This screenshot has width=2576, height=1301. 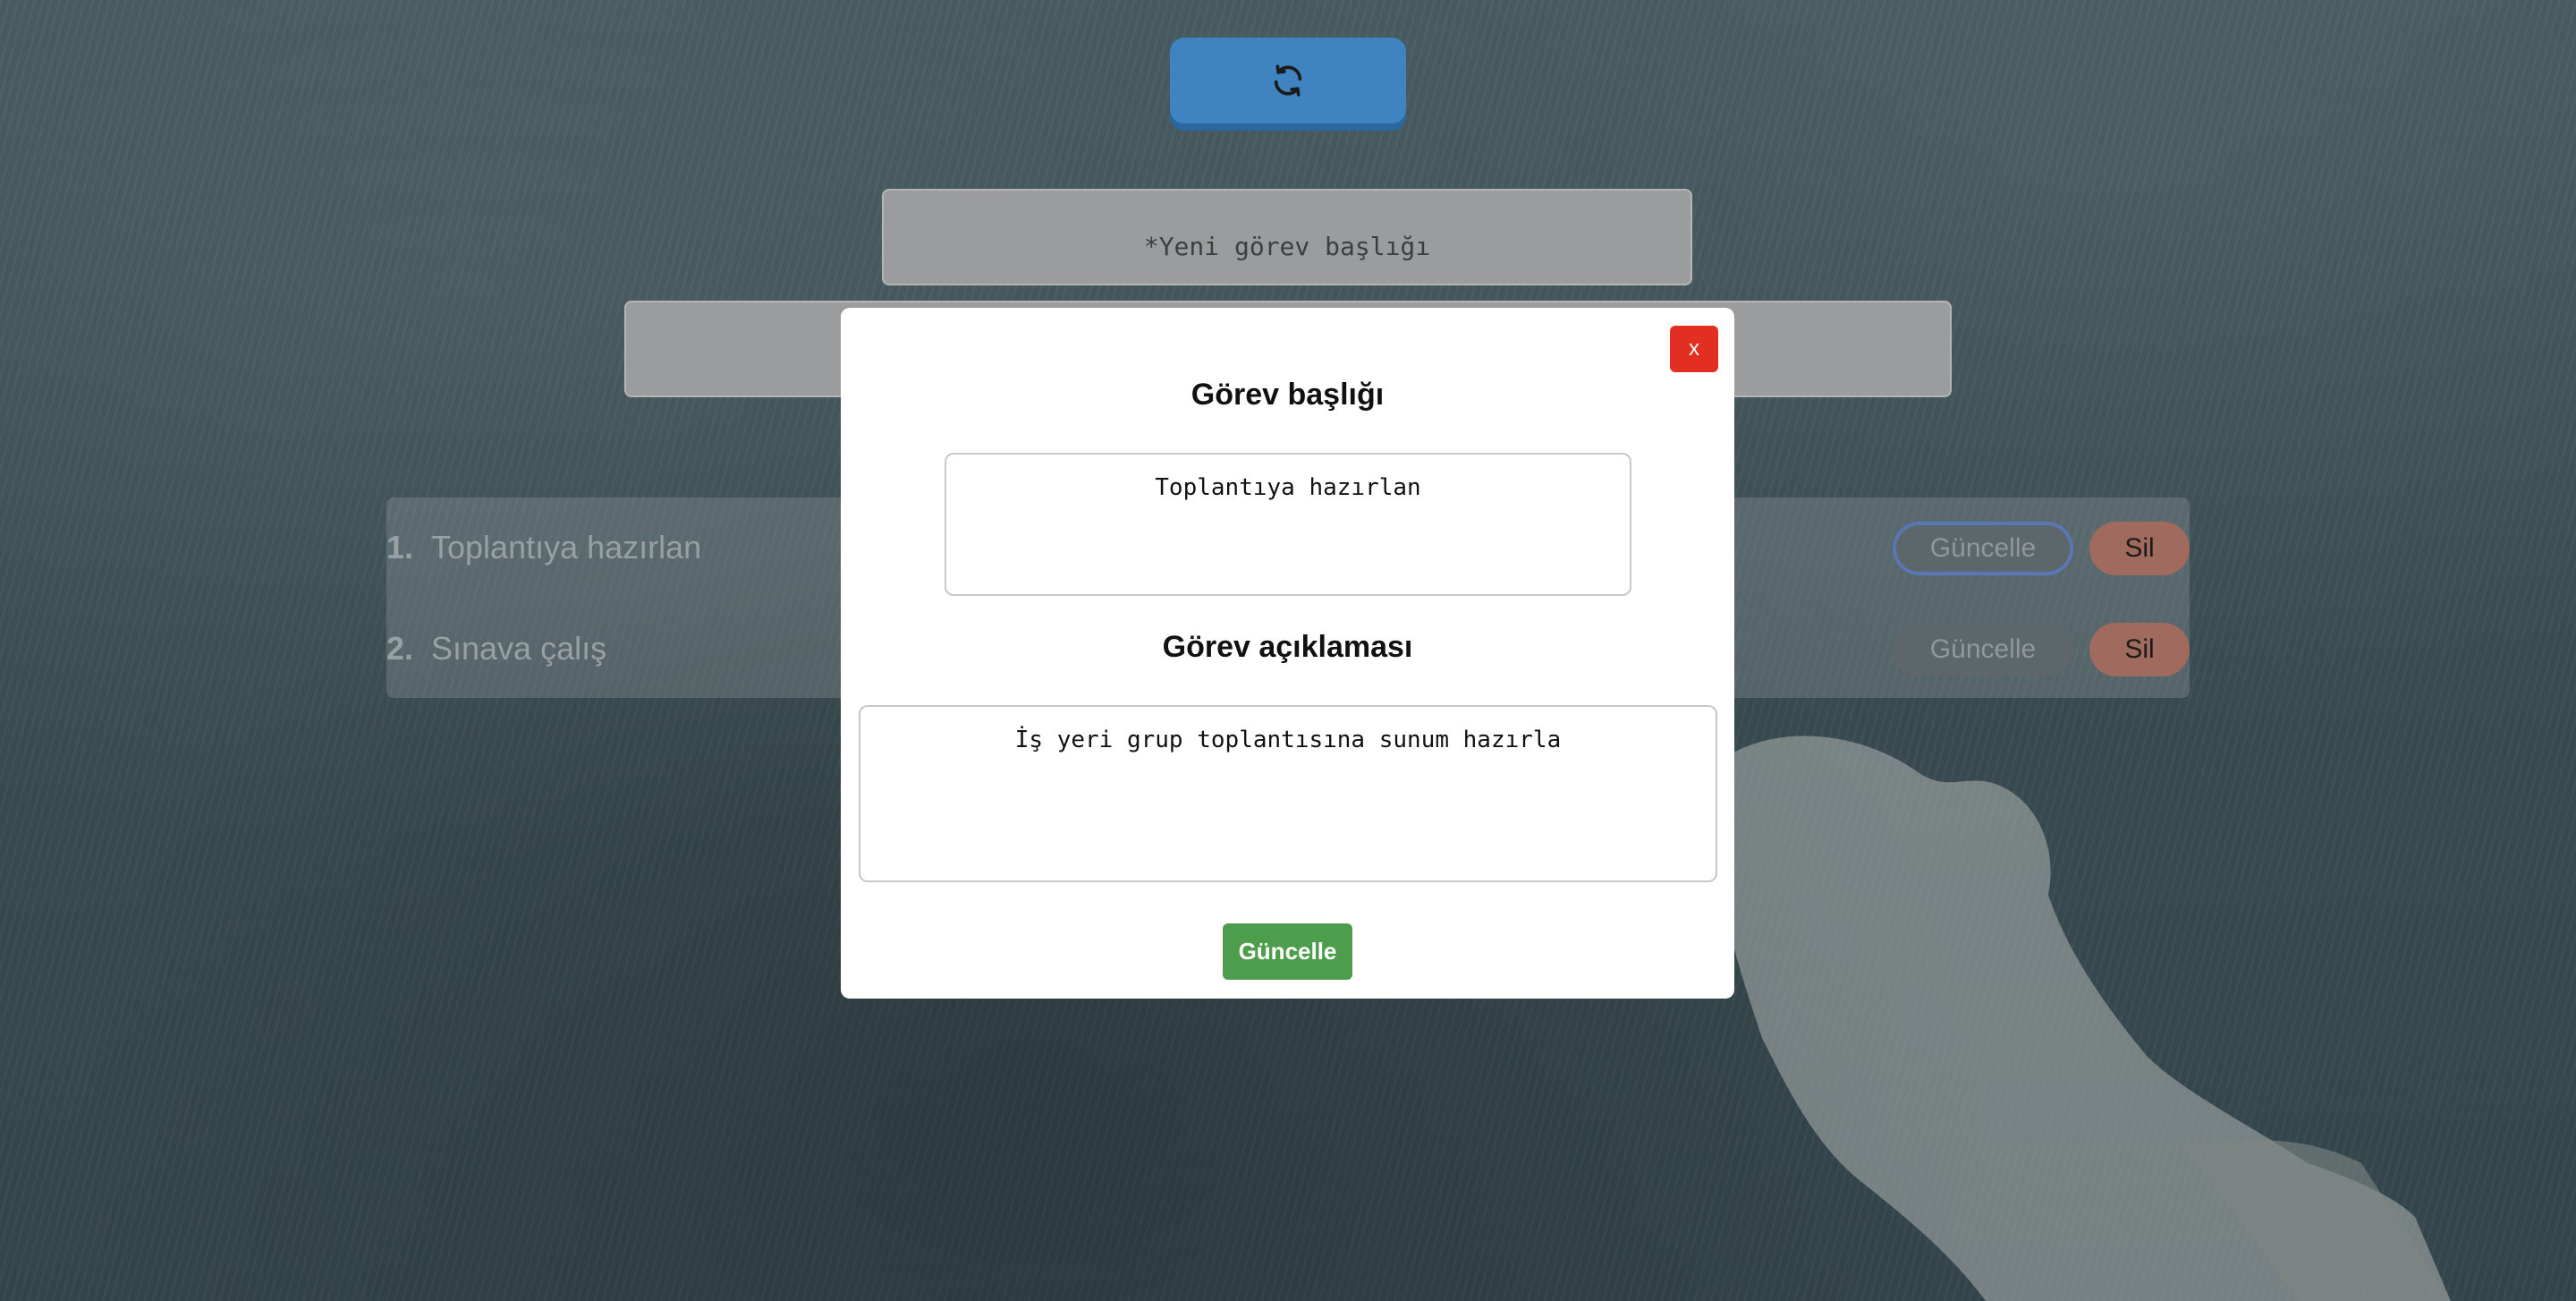 What do you see at coordinates (400, 648) in the screenshot?
I see `task-number: 2.` at bounding box center [400, 648].